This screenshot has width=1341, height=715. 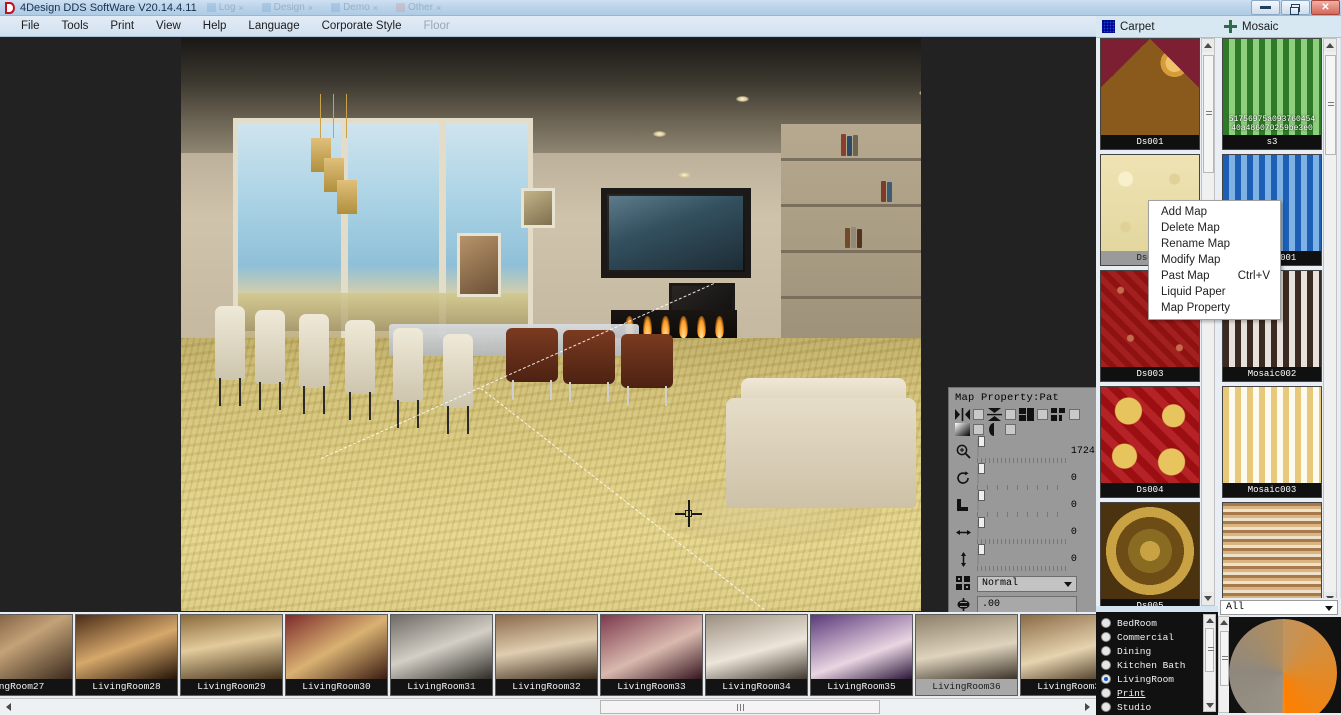 What do you see at coordinates (651, 655) in the screenshot?
I see `room-thumbnail: LivingRoom33` at bounding box center [651, 655].